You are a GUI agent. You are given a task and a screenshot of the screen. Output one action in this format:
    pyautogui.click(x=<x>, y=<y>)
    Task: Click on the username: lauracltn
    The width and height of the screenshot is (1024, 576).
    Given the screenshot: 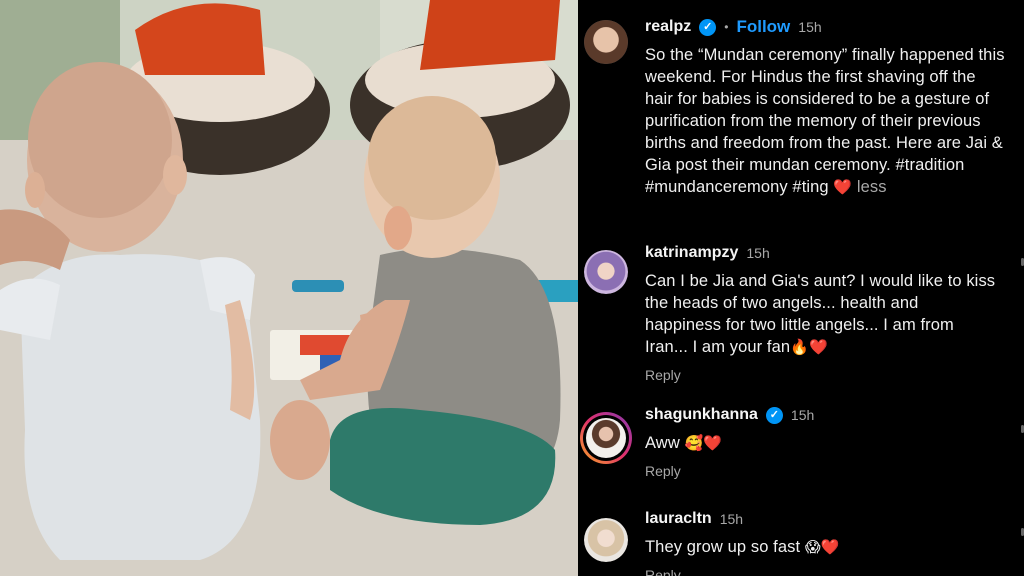 What is the action you would take?
    pyautogui.click(x=678, y=519)
    